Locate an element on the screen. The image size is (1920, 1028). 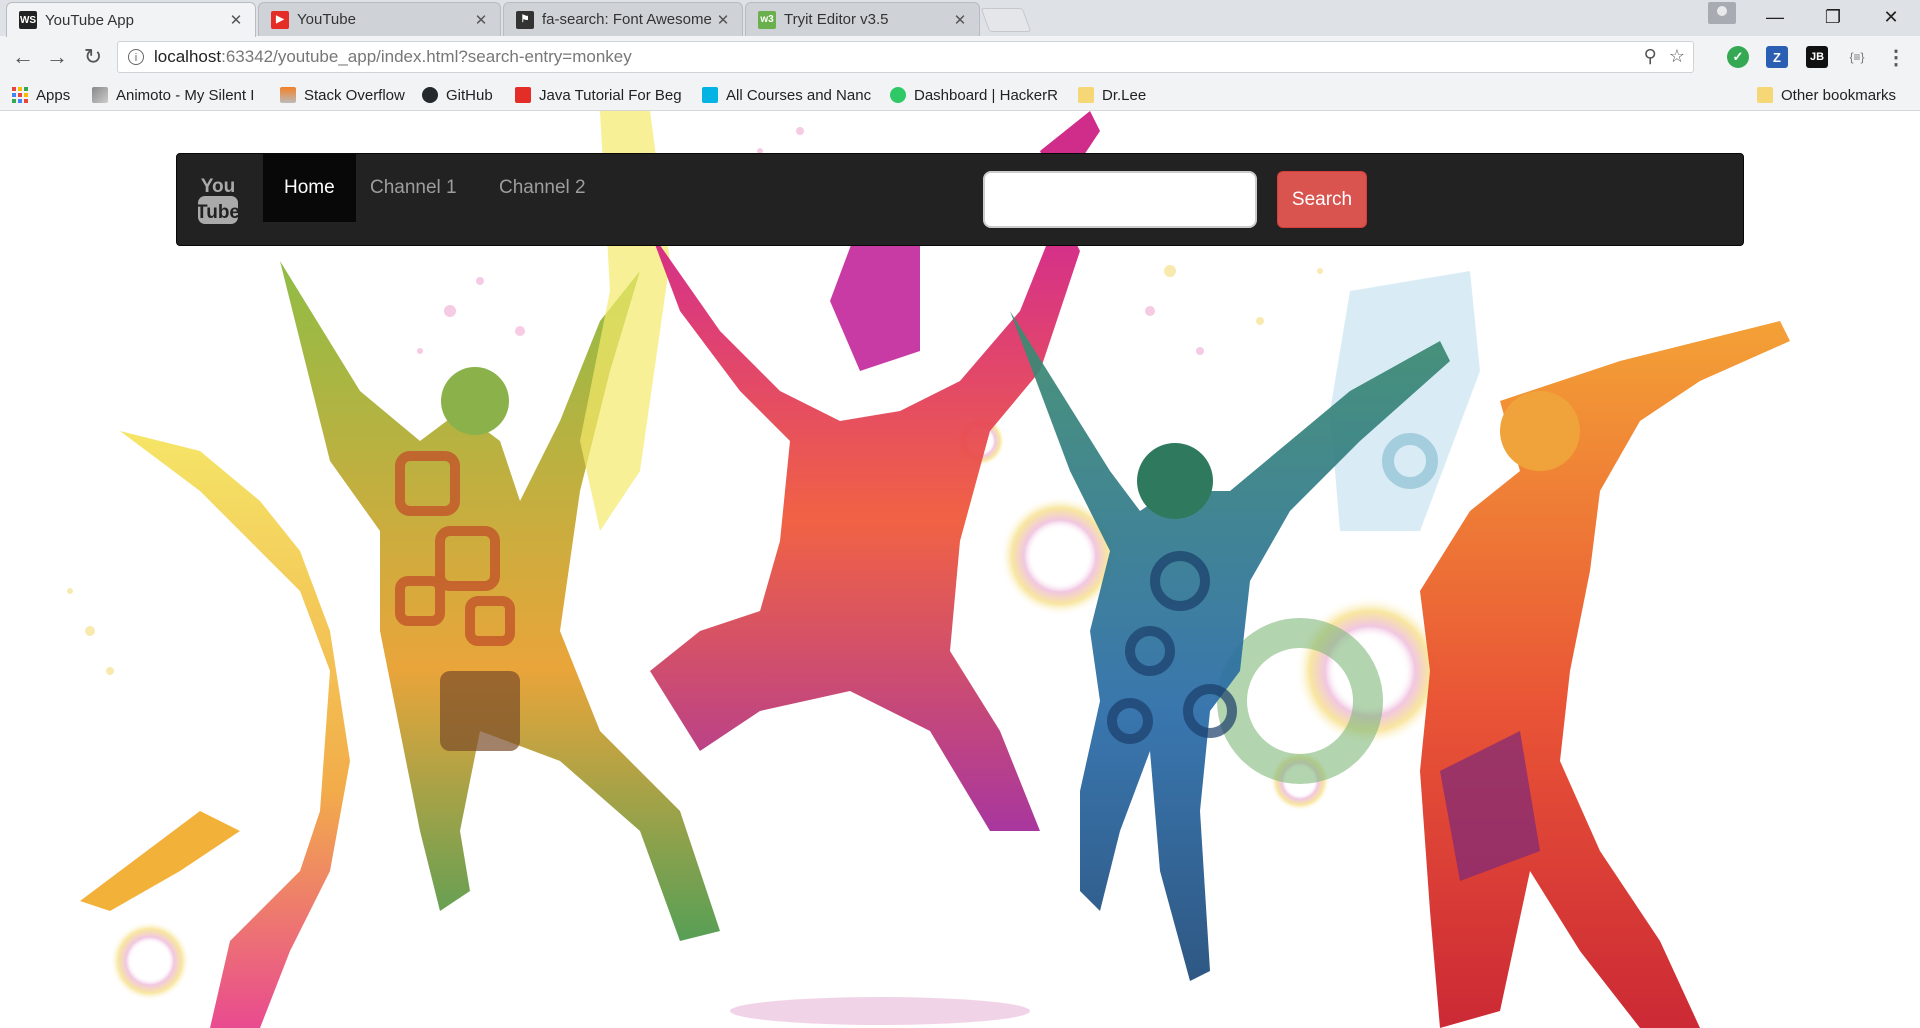
restore-icon: ❐ is located at coordinates (1833, 17).